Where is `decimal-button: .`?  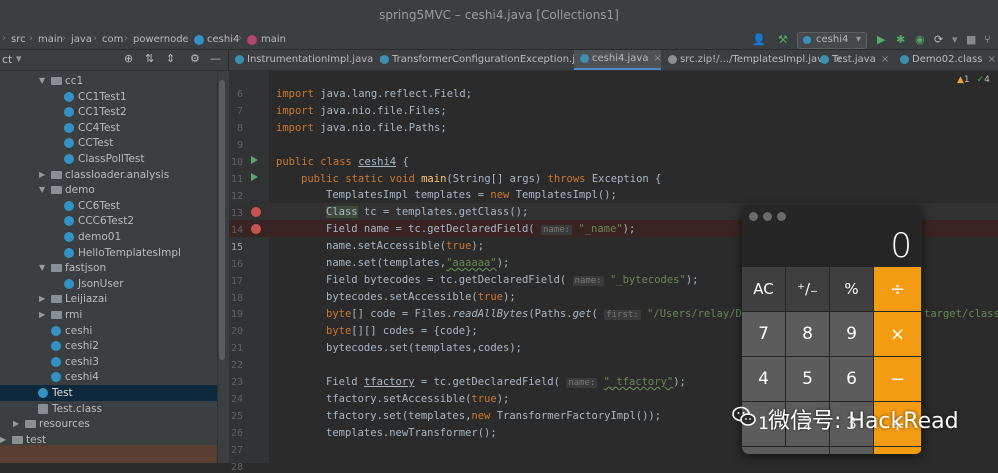 decimal-button: . is located at coordinates (852, 450).